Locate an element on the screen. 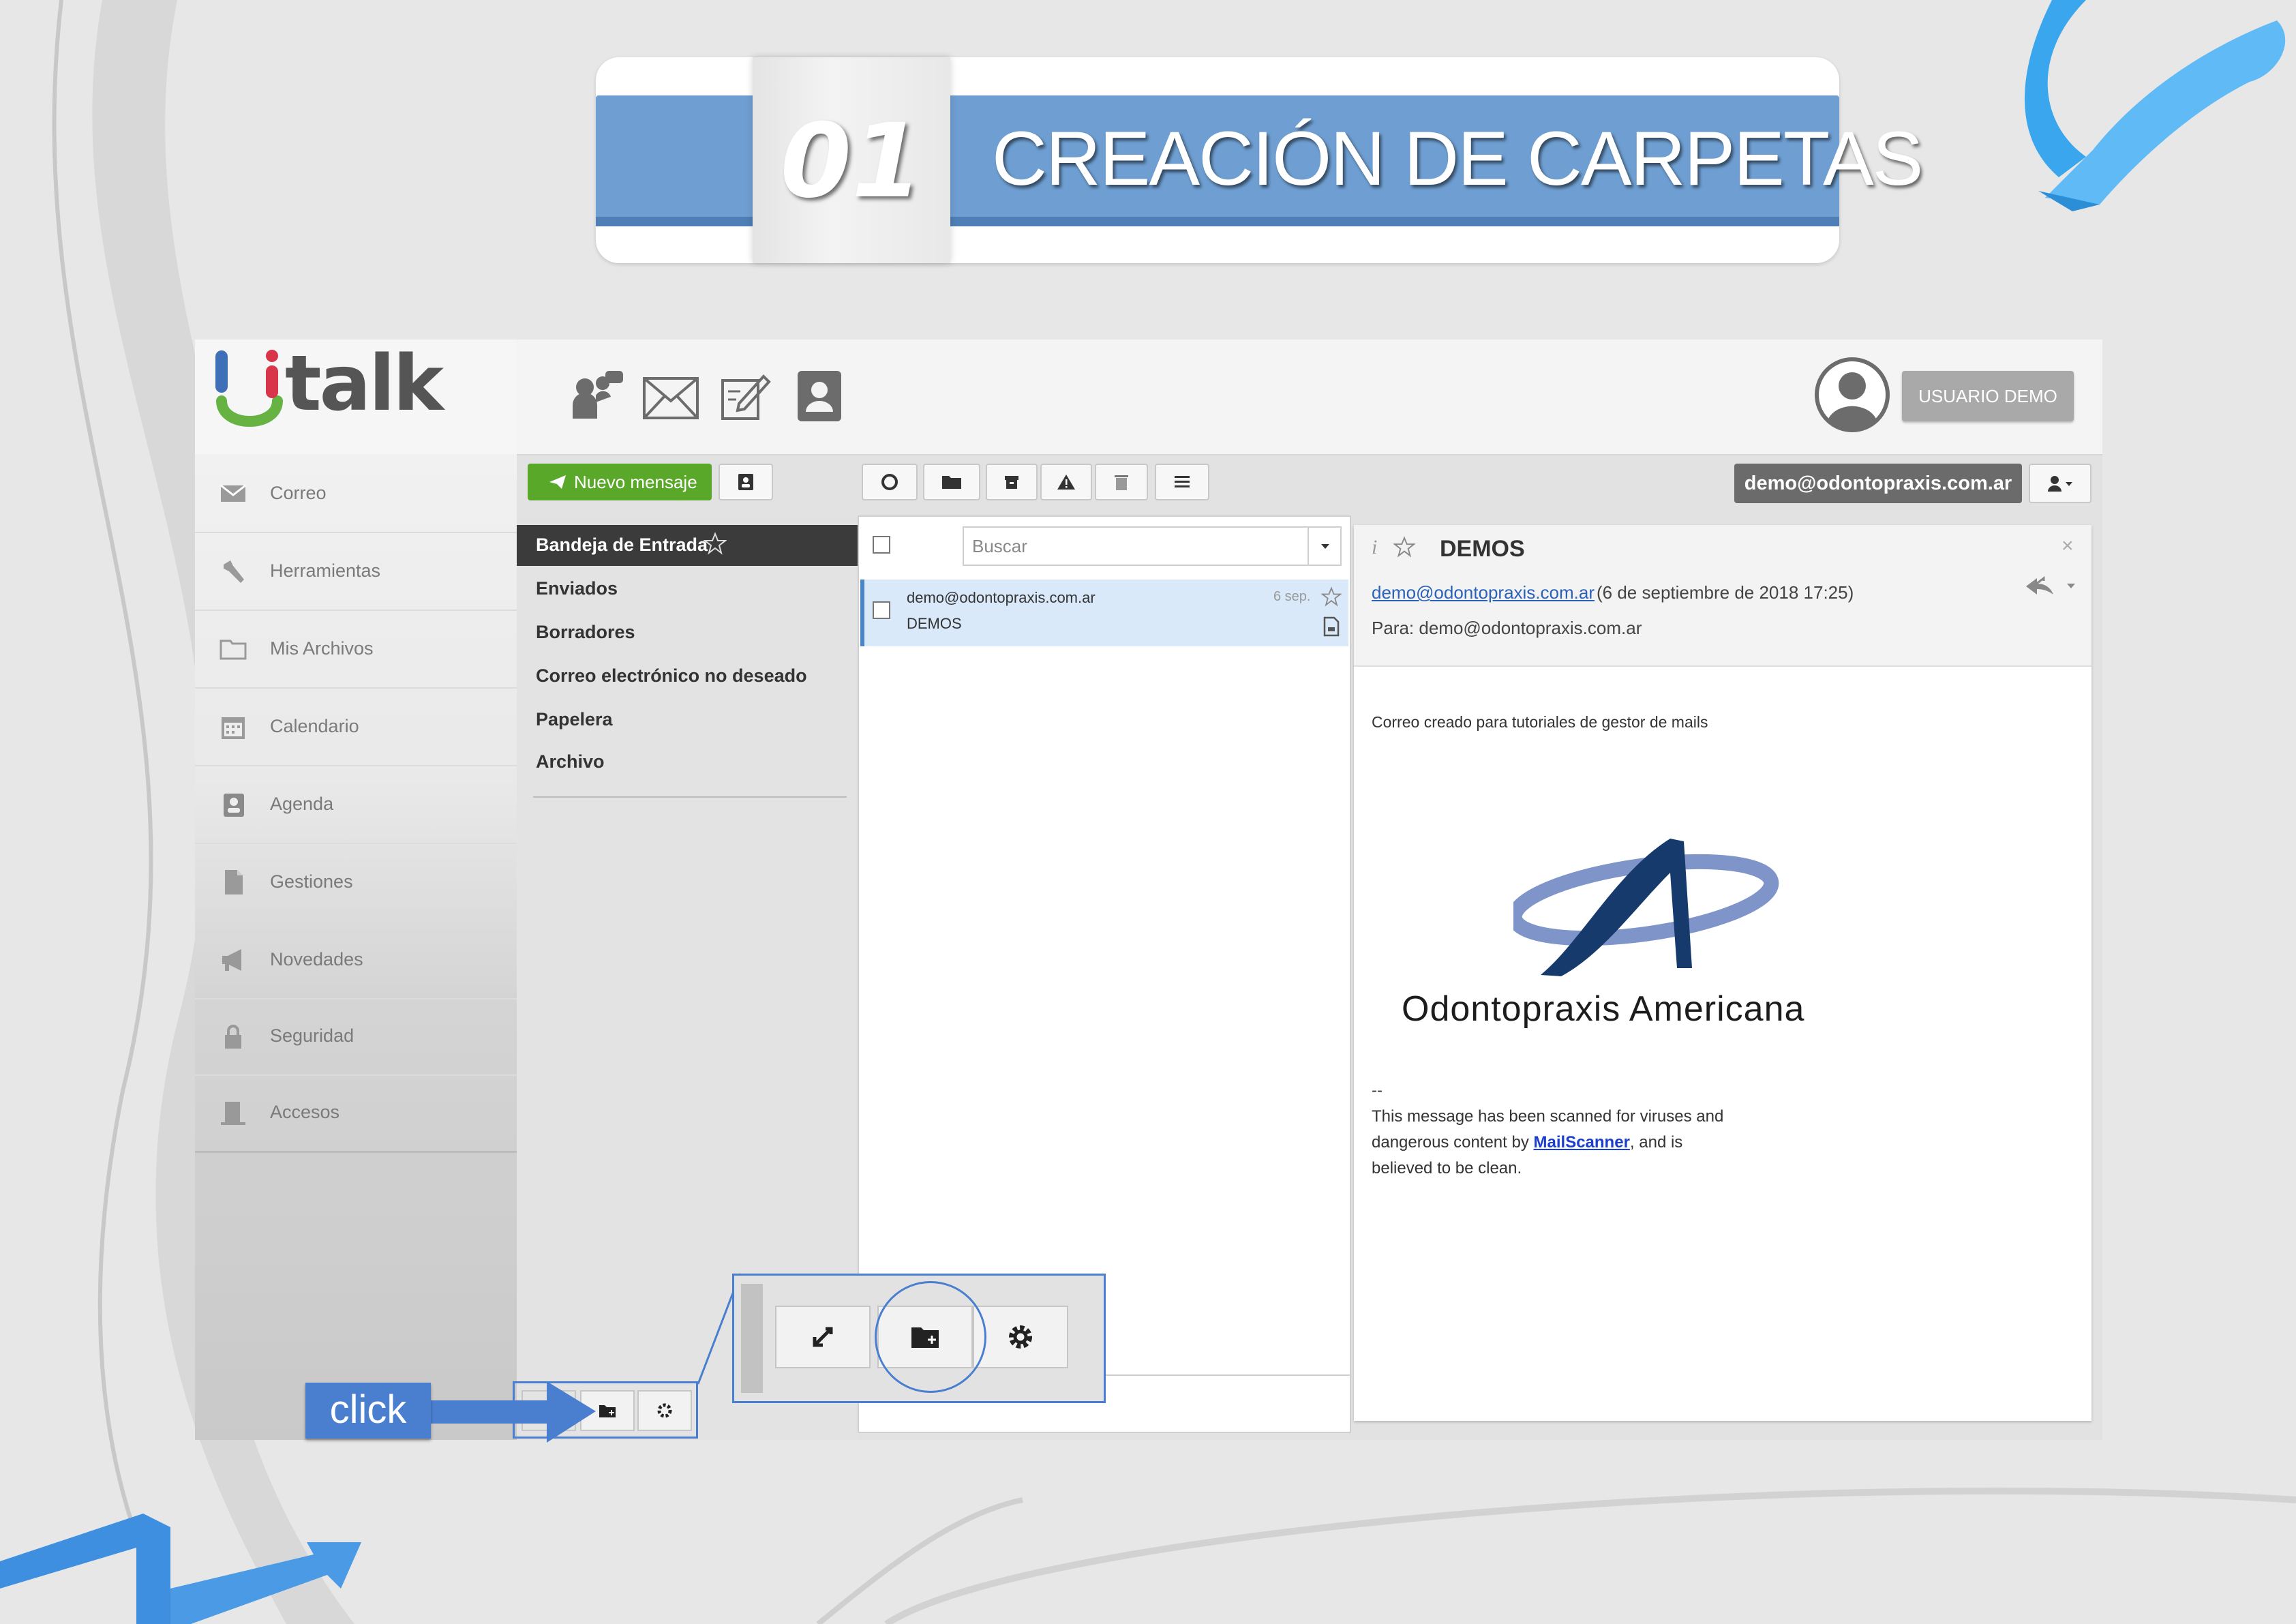 Image resolution: width=2296 pixels, height=1624 pixels. address-book-button is located at coordinates (746, 482).